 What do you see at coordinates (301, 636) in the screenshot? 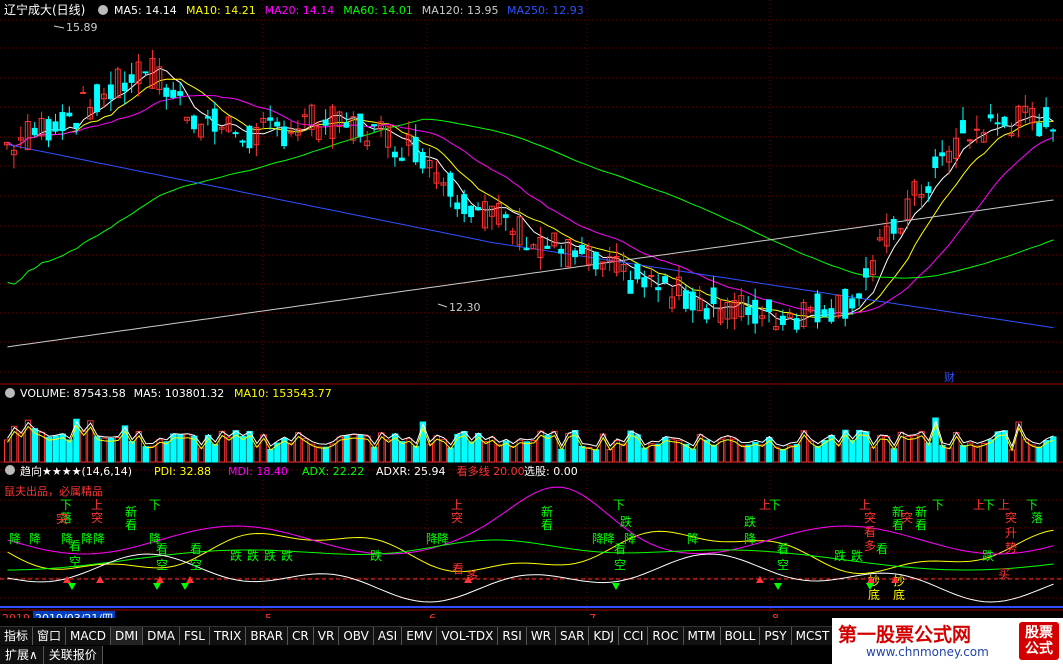
I see `tab-cr: CR` at bounding box center [301, 636].